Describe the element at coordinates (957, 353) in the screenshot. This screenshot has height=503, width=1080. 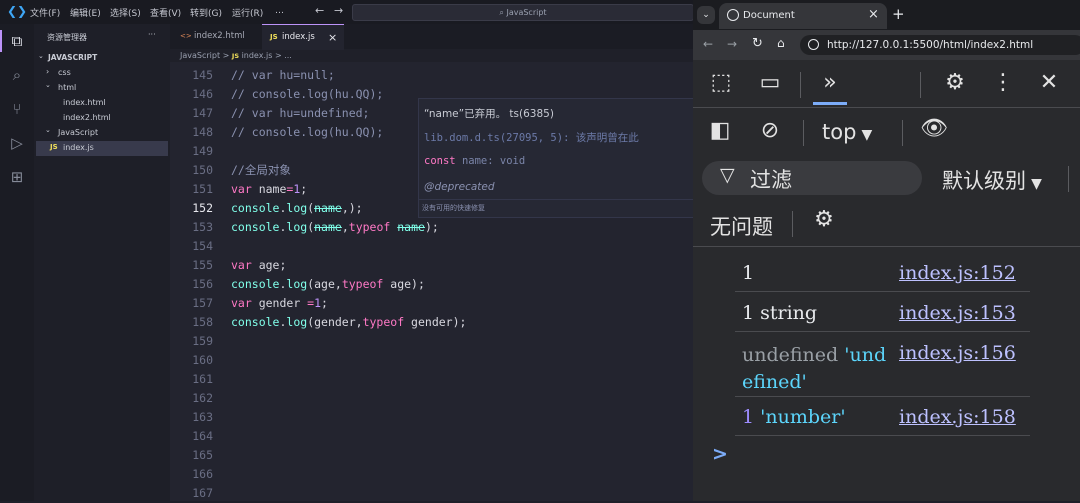
I see `console-source-link: index.js:156` at that location.